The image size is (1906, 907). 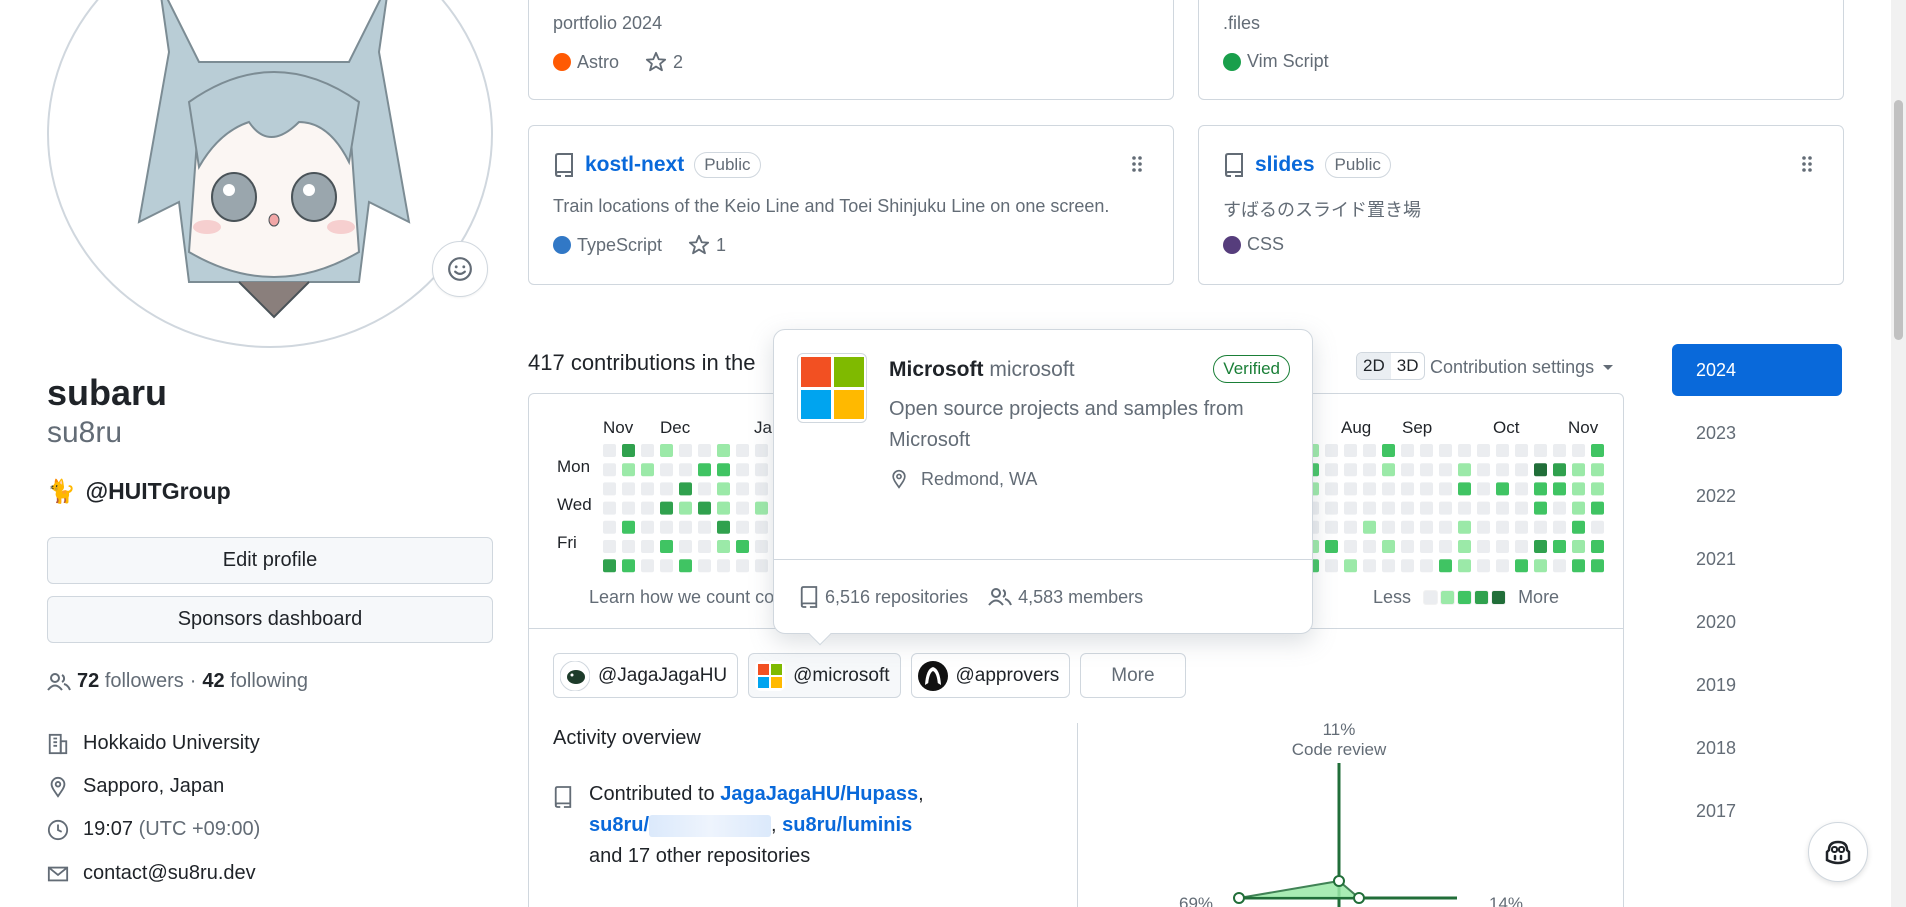 I want to click on org-filter-microsoft: @microsoft, so click(x=824, y=675).